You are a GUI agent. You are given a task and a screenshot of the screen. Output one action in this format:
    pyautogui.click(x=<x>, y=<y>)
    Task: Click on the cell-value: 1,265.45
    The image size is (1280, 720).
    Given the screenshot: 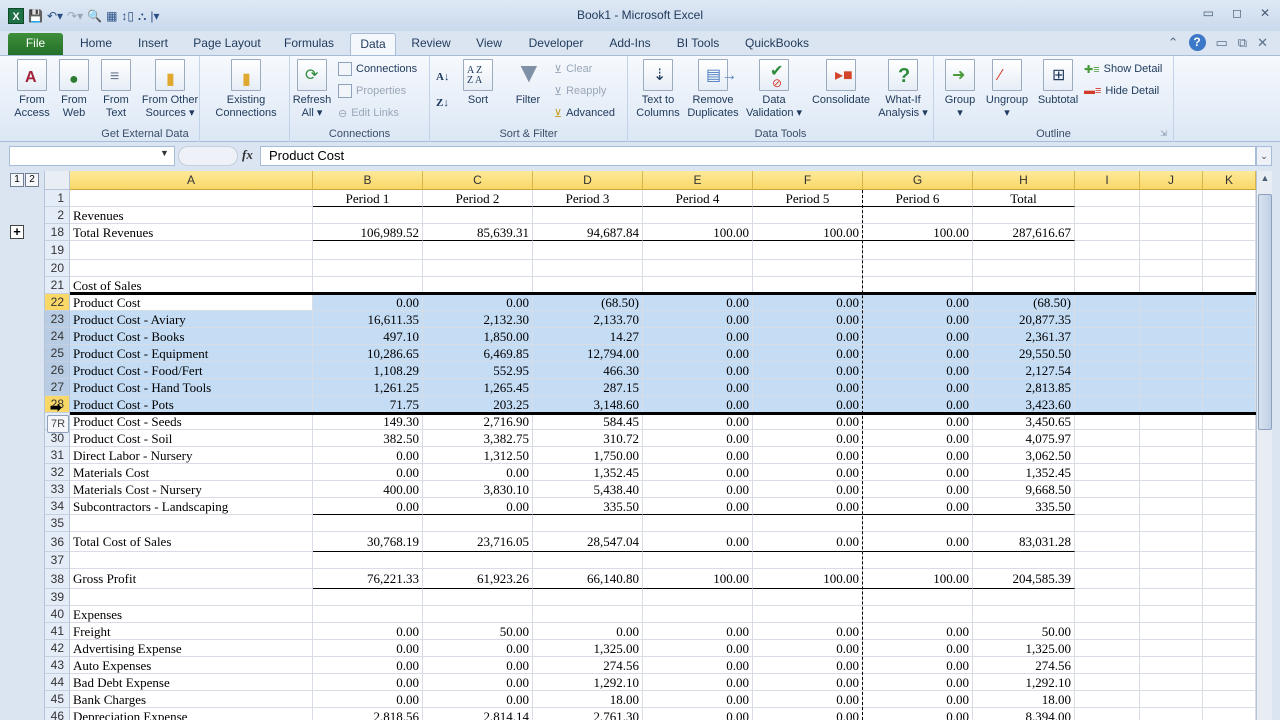 What is the action you would take?
    pyautogui.click(x=478, y=387)
    